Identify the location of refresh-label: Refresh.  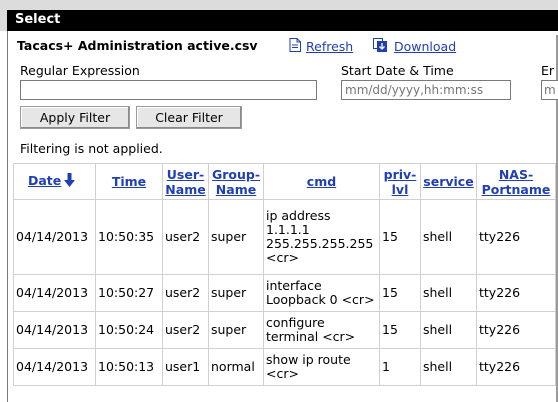
(329, 46).